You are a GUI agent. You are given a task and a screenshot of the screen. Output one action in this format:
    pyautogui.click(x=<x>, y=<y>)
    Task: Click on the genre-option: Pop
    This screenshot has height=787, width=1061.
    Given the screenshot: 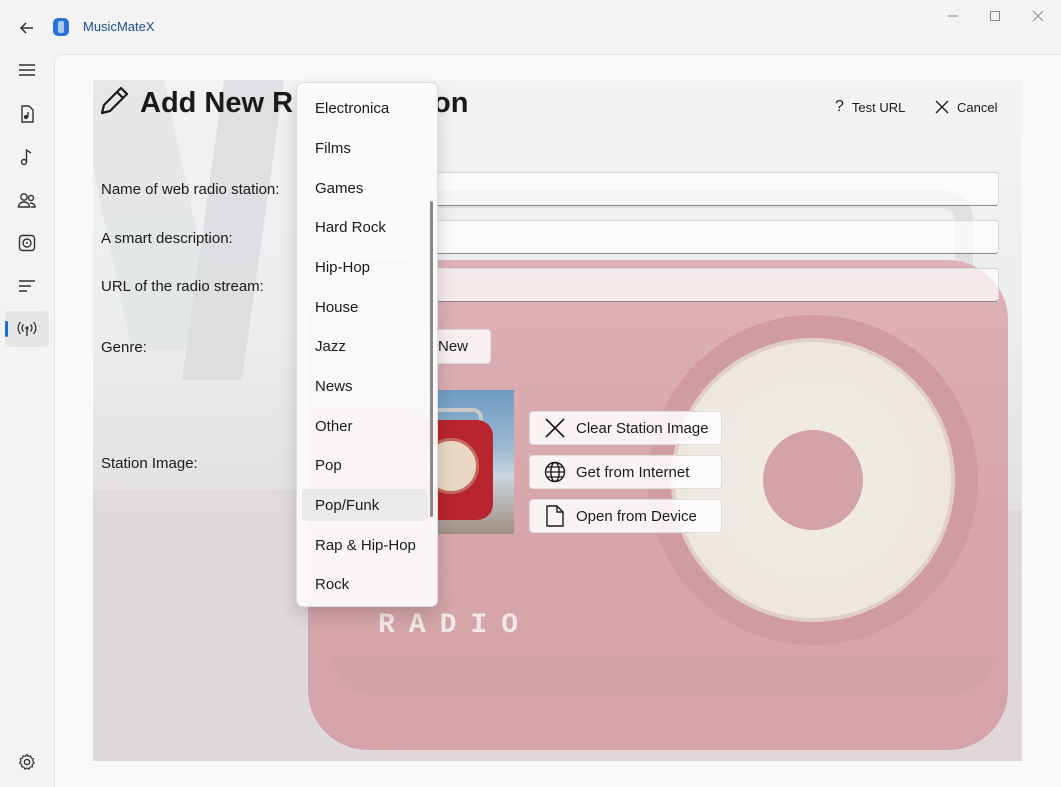 What is the action you would take?
    pyautogui.click(x=365, y=465)
    